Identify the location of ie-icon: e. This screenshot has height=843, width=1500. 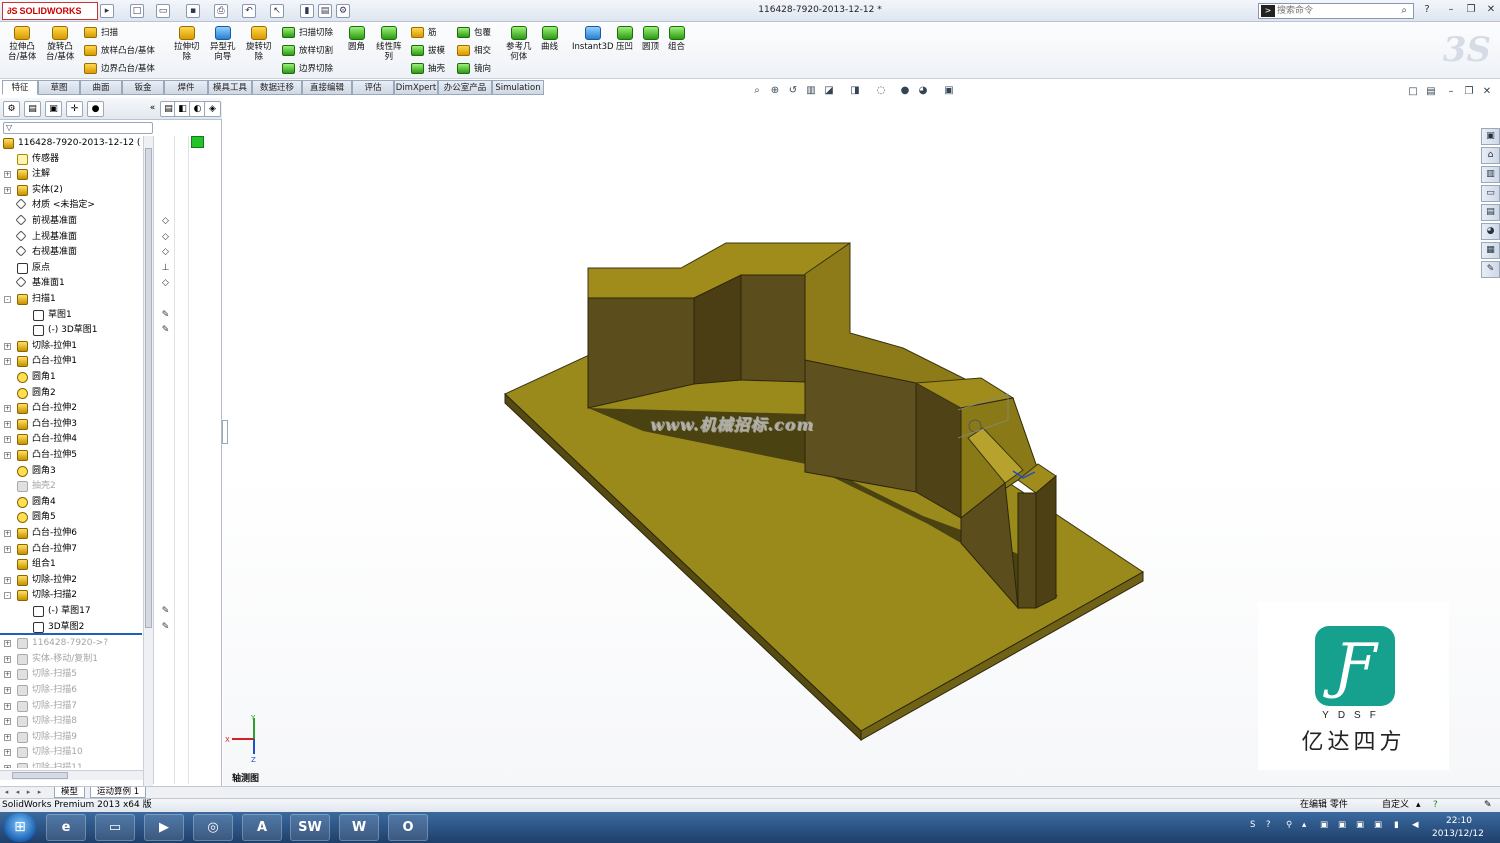
(66, 827).